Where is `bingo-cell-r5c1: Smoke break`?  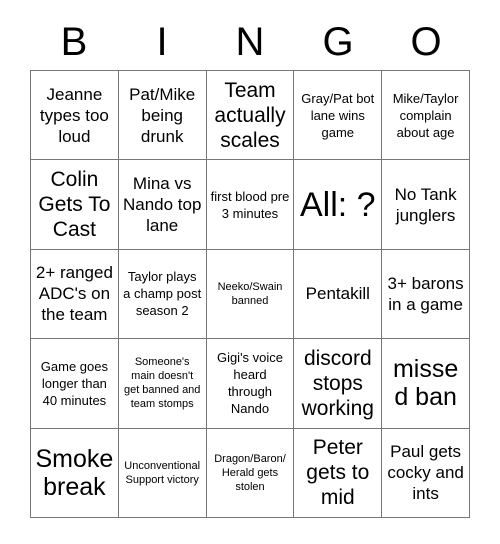
bingo-cell-r5c1: Smoke break is located at coordinates (75, 473).